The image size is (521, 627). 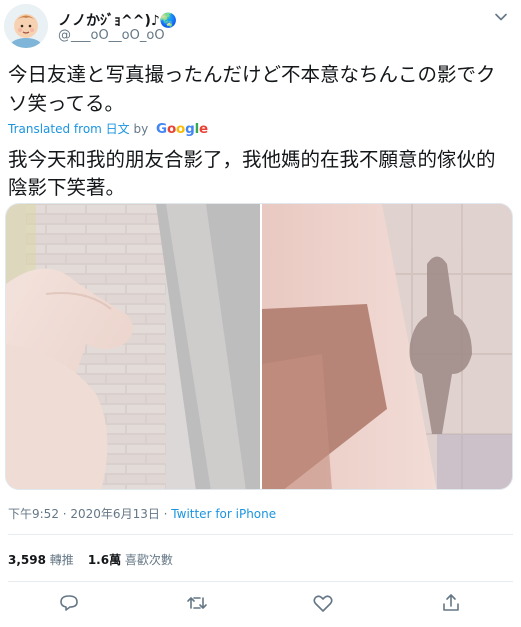 I want to click on translated-by-text: by, so click(x=141, y=129).